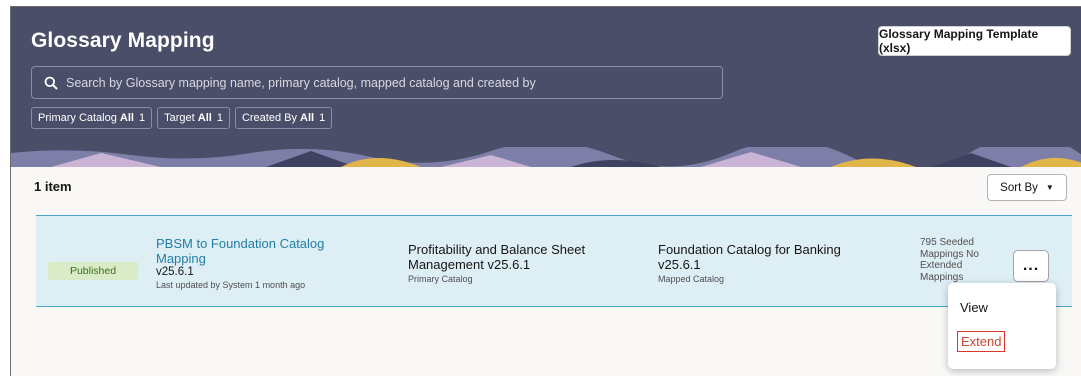 Image resolution: width=1081 pixels, height=376 pixels. I want to click on filter-label: Primary Catalog, so click(77, 118).